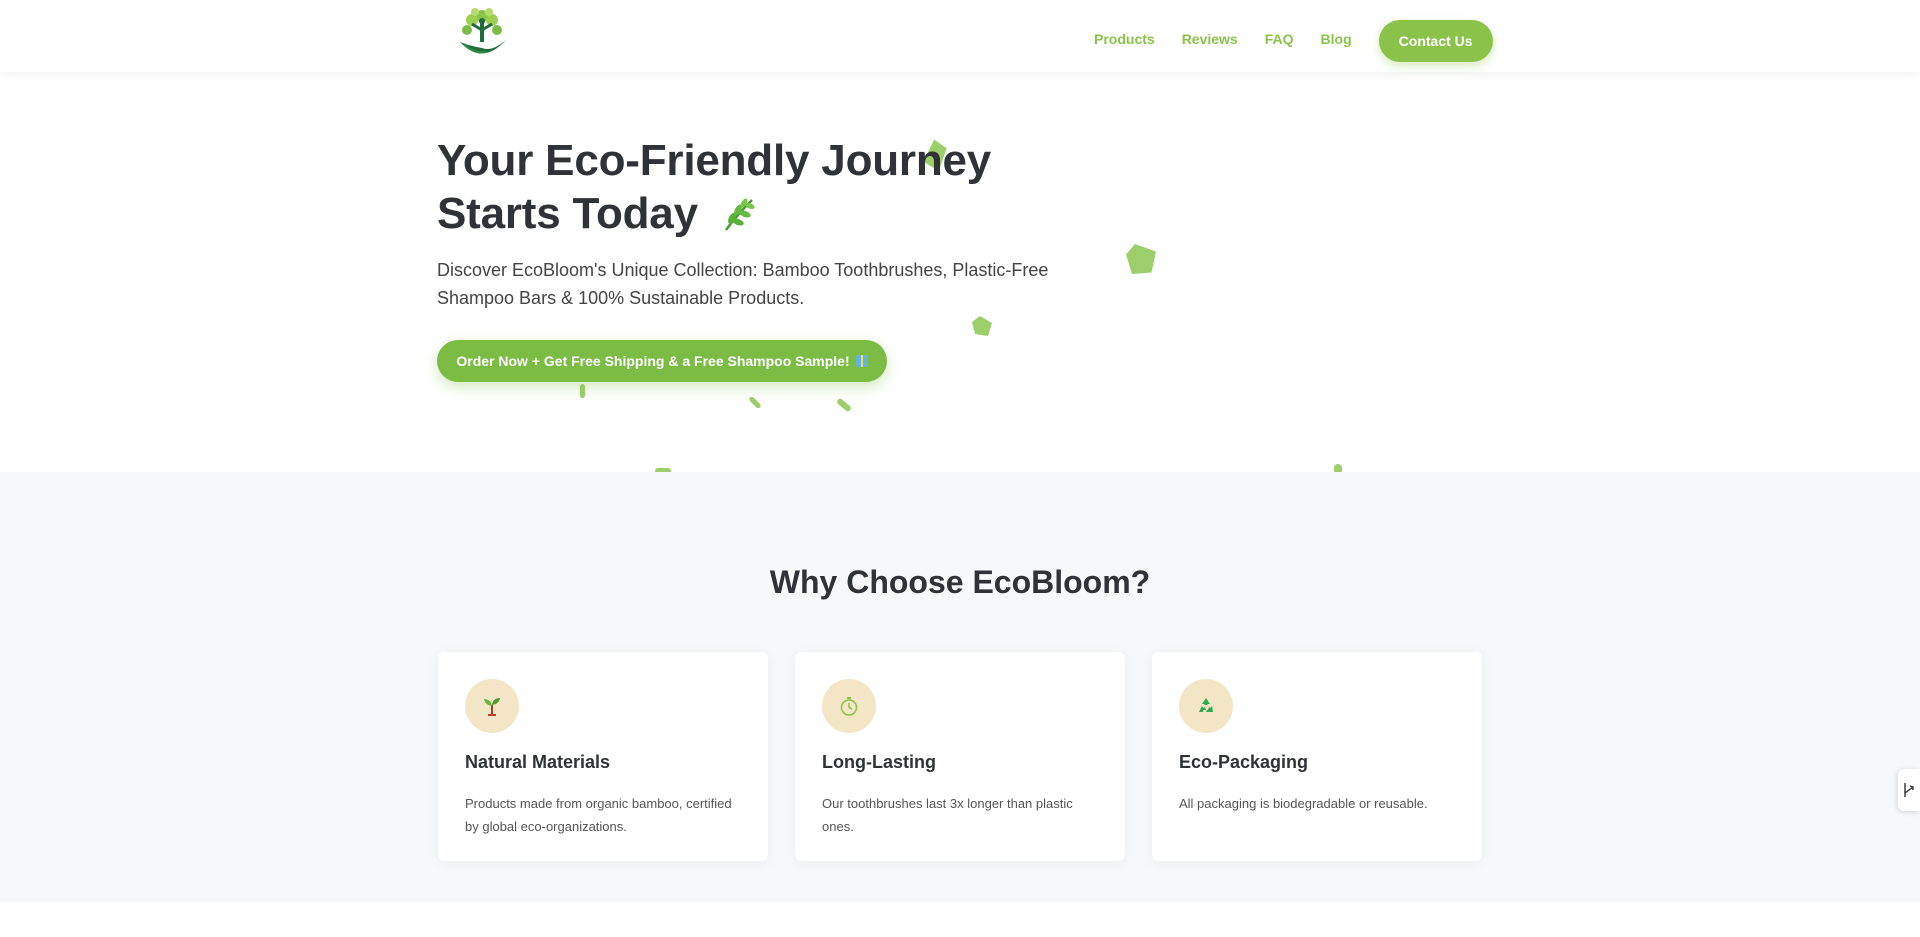 The image size is (1920, 937). What do you see at coordinates (1336, 39) in the screenshot?
I see `nav-link-blog: Blog` at bounding box center [1336, 39].